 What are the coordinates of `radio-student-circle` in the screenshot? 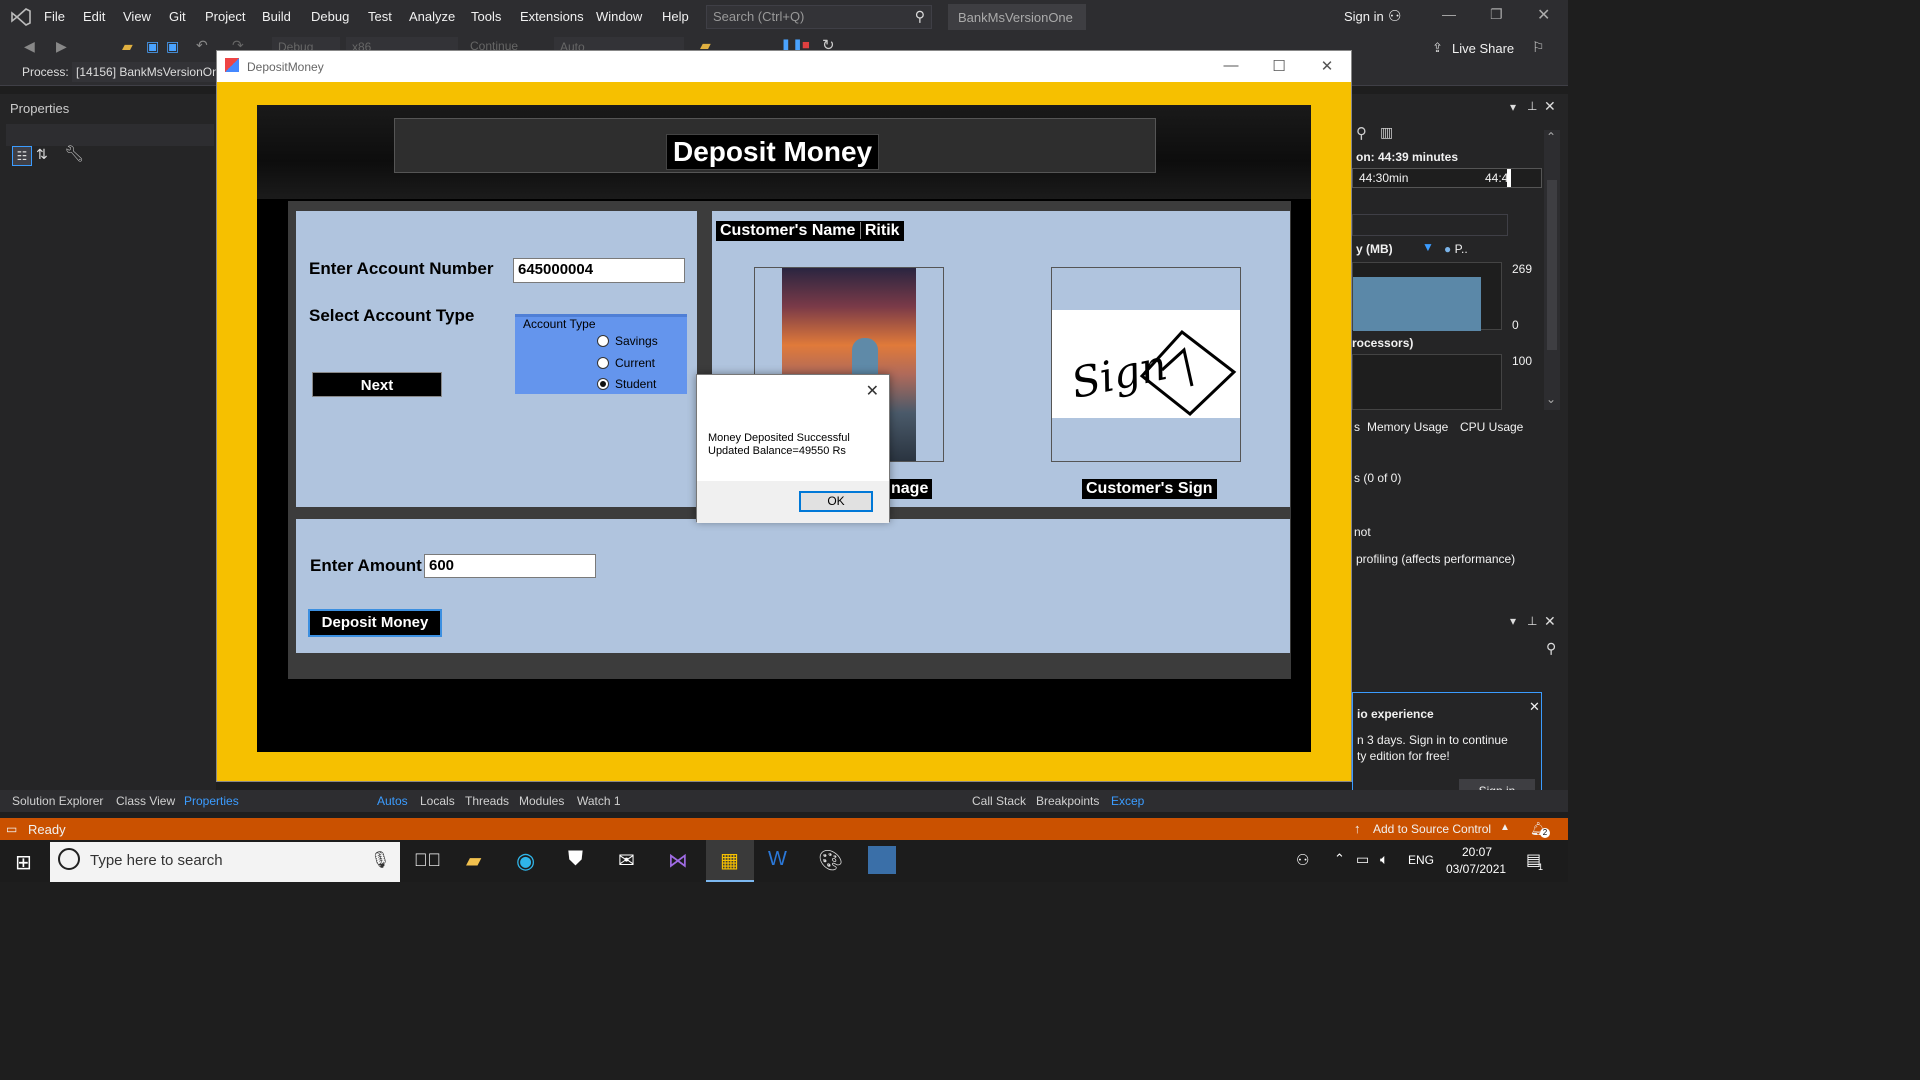 It's located at (603, 384).